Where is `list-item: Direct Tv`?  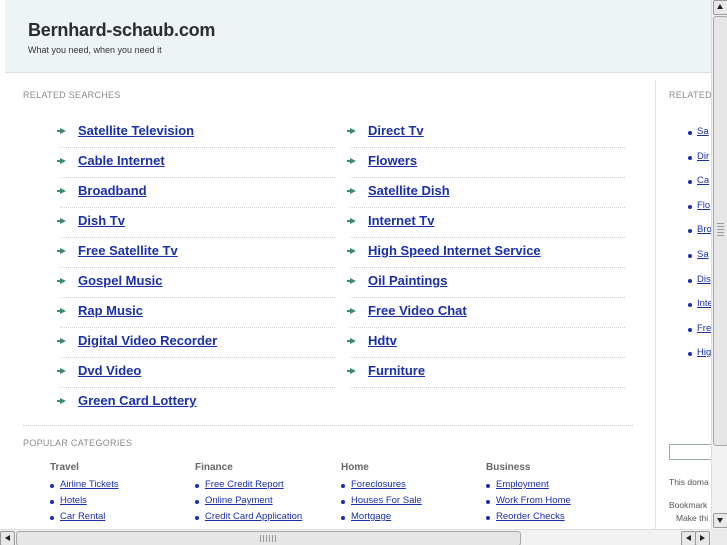
list-item: Direct Tv is located at coordinates (486, 133).